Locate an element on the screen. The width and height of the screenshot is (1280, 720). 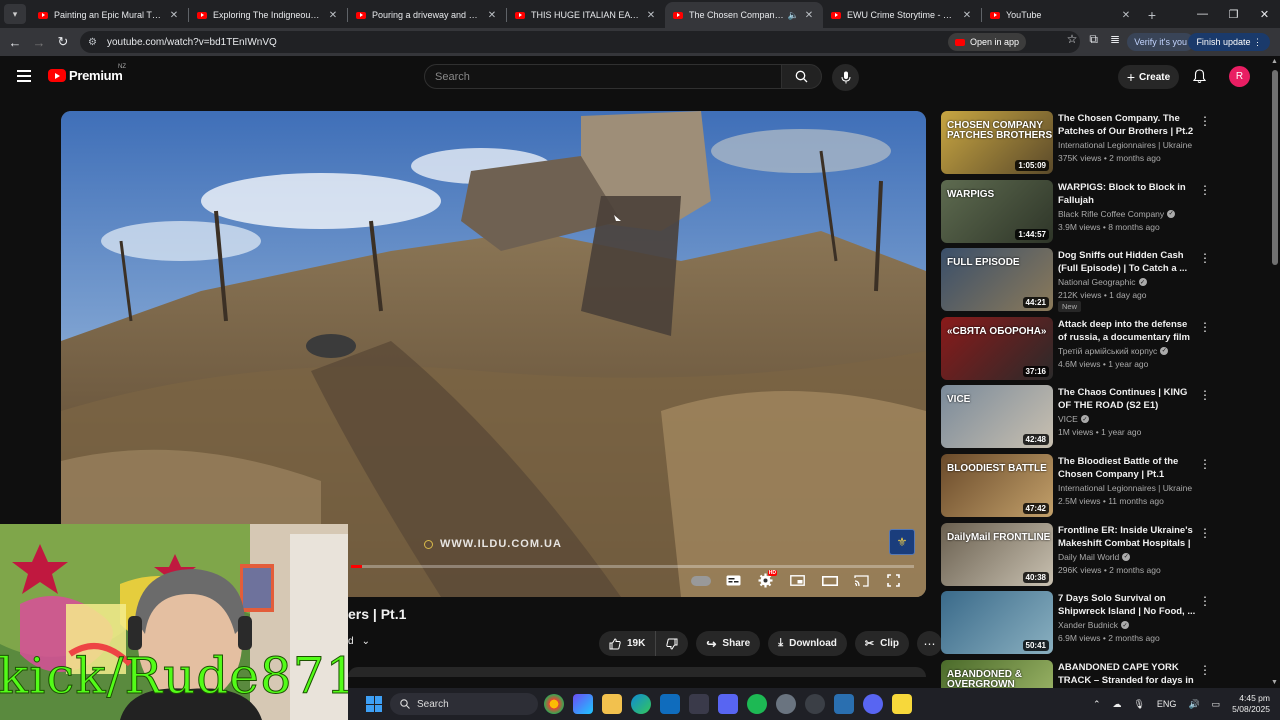
recommended-channel: Daily Mail World ✓ is located at coordinates (1094, 557).